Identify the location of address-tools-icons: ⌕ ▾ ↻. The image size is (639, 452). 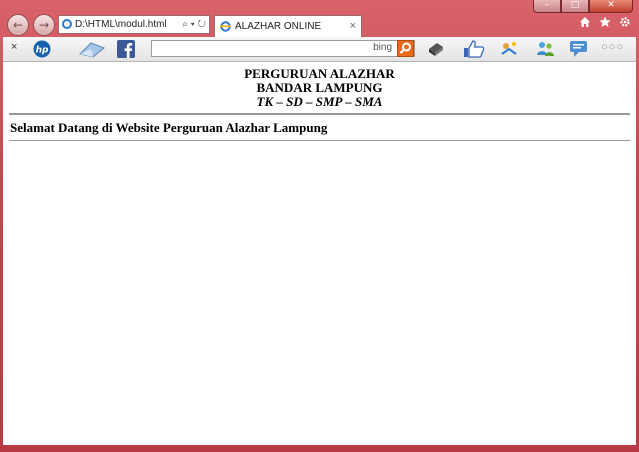
(194, 24).